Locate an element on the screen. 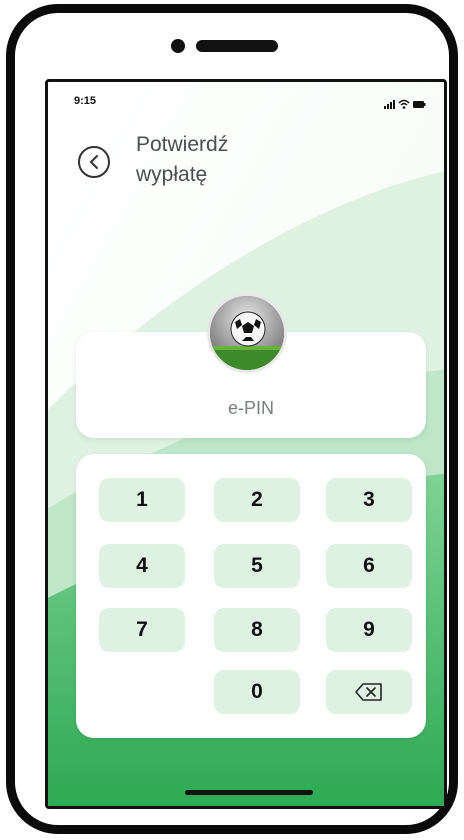  signal-icon is located at coordinates (389, 104).